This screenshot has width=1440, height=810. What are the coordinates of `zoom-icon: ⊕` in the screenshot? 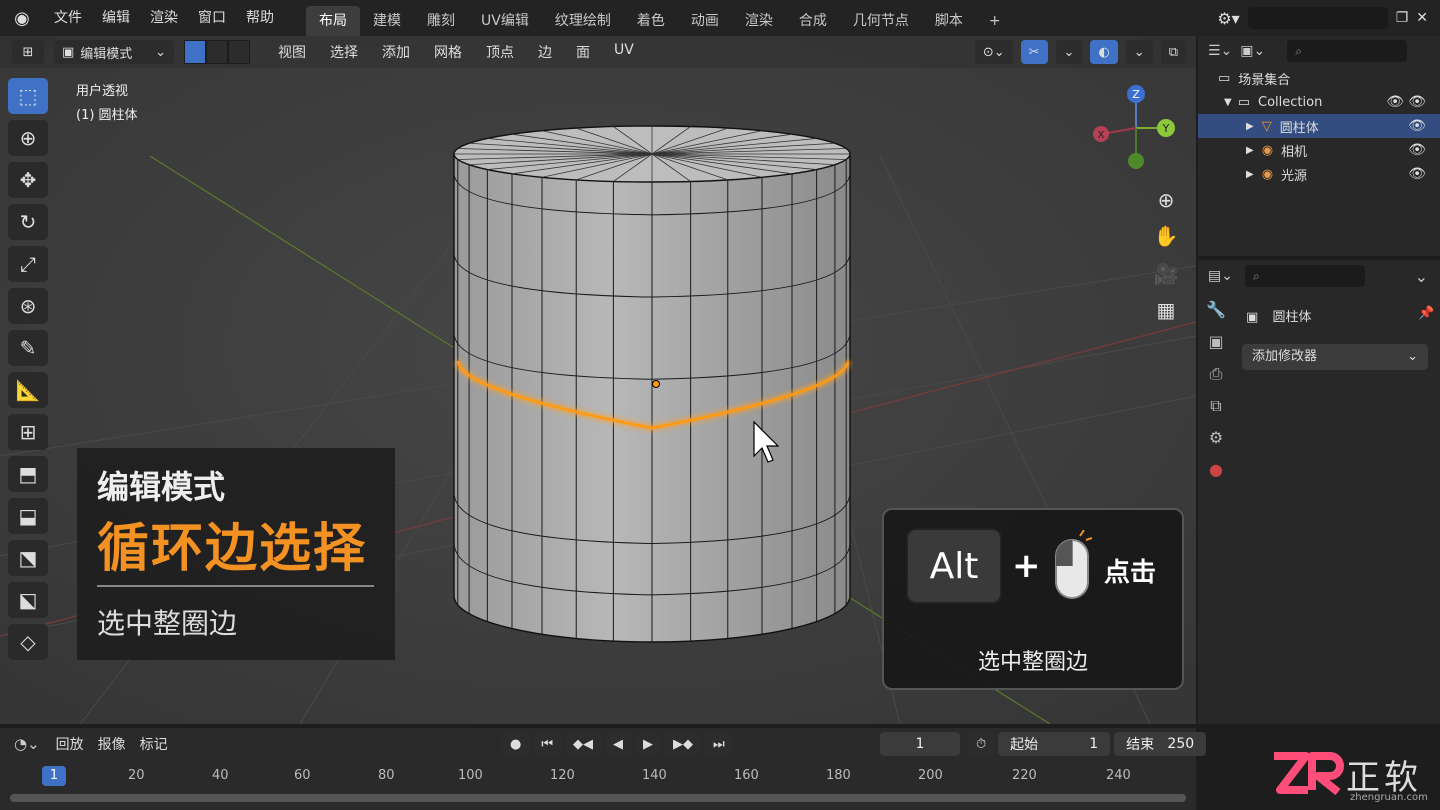 It's located at (1166, 200).